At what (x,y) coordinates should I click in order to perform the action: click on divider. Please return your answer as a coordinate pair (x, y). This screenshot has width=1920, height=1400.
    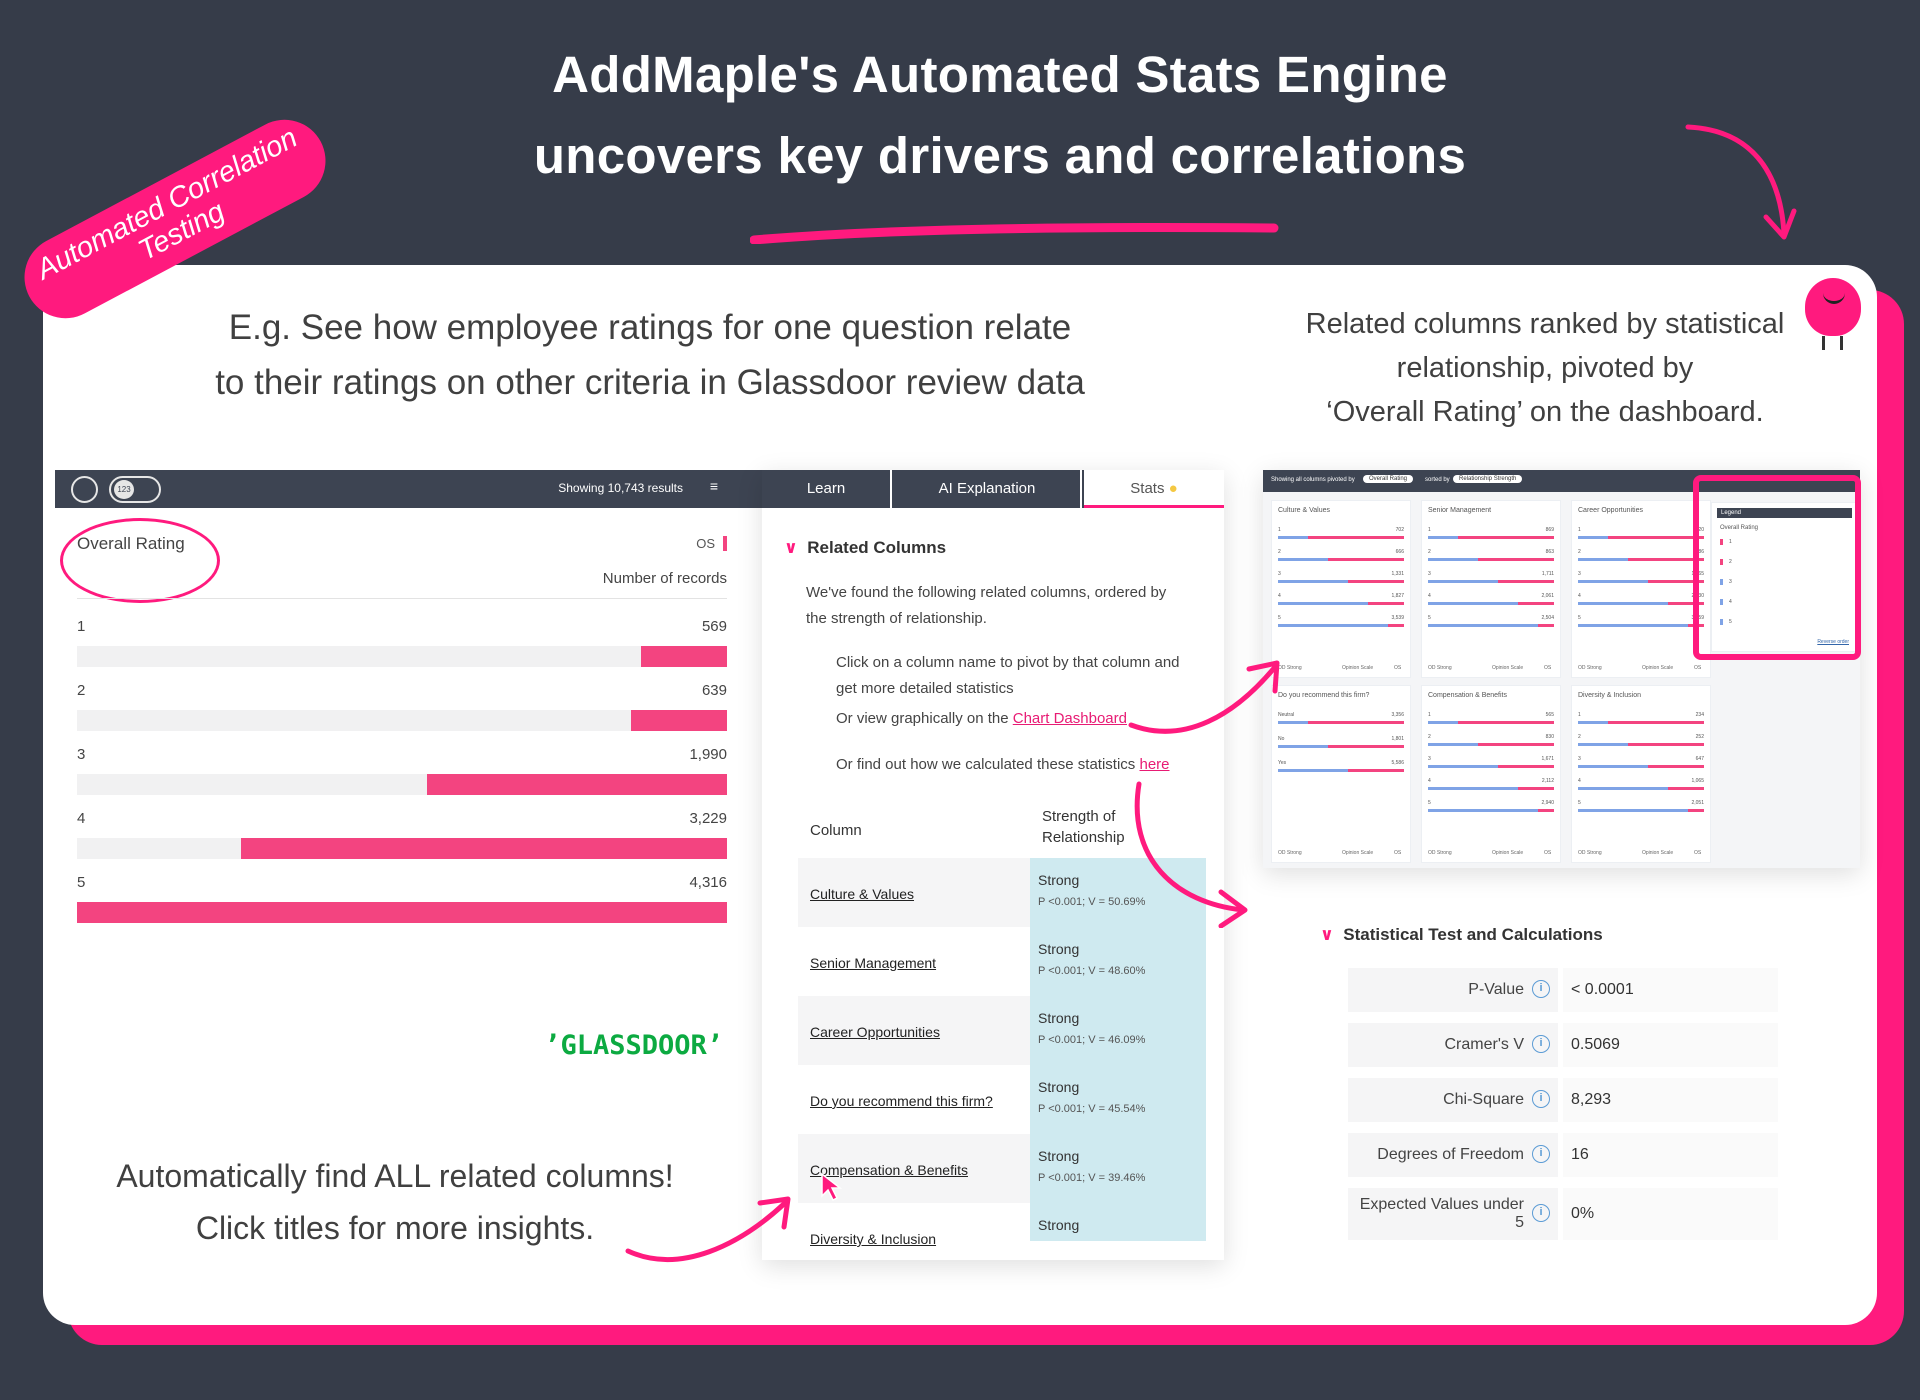
    Looking at the image, I should click on (402, 598).